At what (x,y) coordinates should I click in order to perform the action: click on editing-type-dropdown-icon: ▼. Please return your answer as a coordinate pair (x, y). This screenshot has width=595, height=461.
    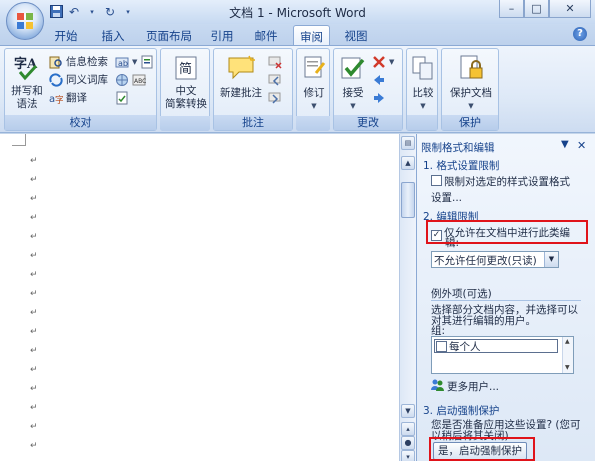
    Looking at the image, I should click on (551, 259).